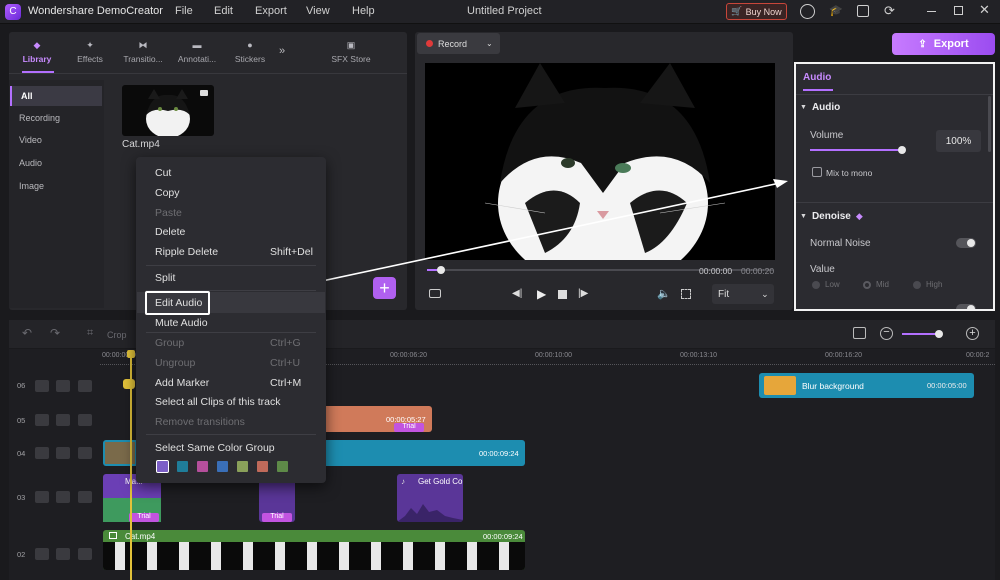 Image resolution: width=1000 pixels, height=580 pixels. I want to click on clip-blur-background: Blur background 00:00:05:00, so click(866, 385).